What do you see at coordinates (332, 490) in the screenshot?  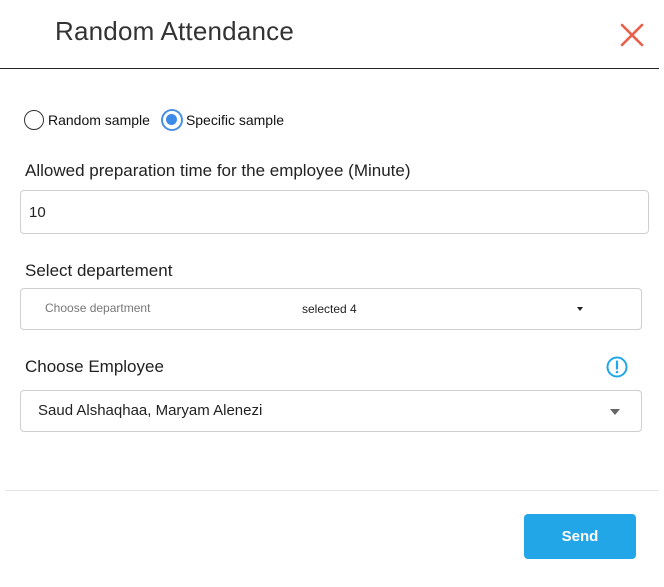 I see `footer-divider` at bounding box center [332, 490].